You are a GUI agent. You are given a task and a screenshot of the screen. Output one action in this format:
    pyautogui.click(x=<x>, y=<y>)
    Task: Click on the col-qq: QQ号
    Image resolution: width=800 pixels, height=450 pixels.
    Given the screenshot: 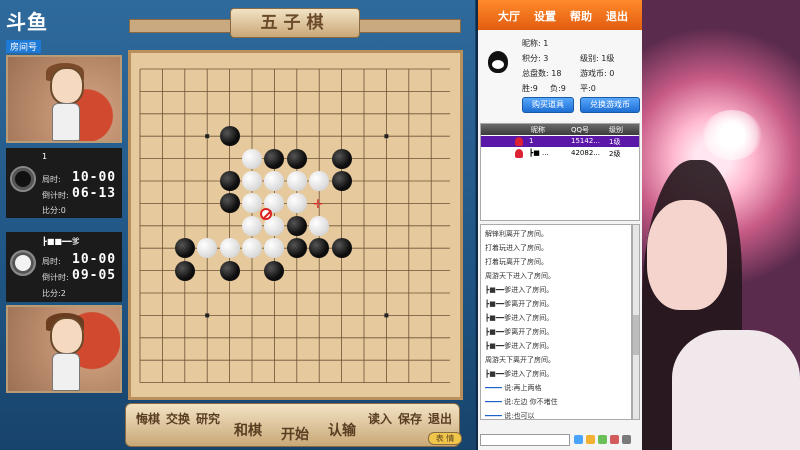 What is the action you would take?
    pyautogui.click(x=580, y=130)
    